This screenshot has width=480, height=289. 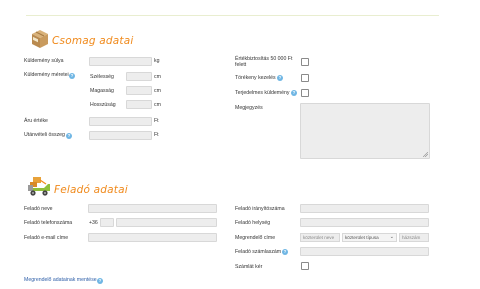 What do you see at coordinates (120, 135) in the screenshot?
I see `cod-input` at bounding box center [120, 135].